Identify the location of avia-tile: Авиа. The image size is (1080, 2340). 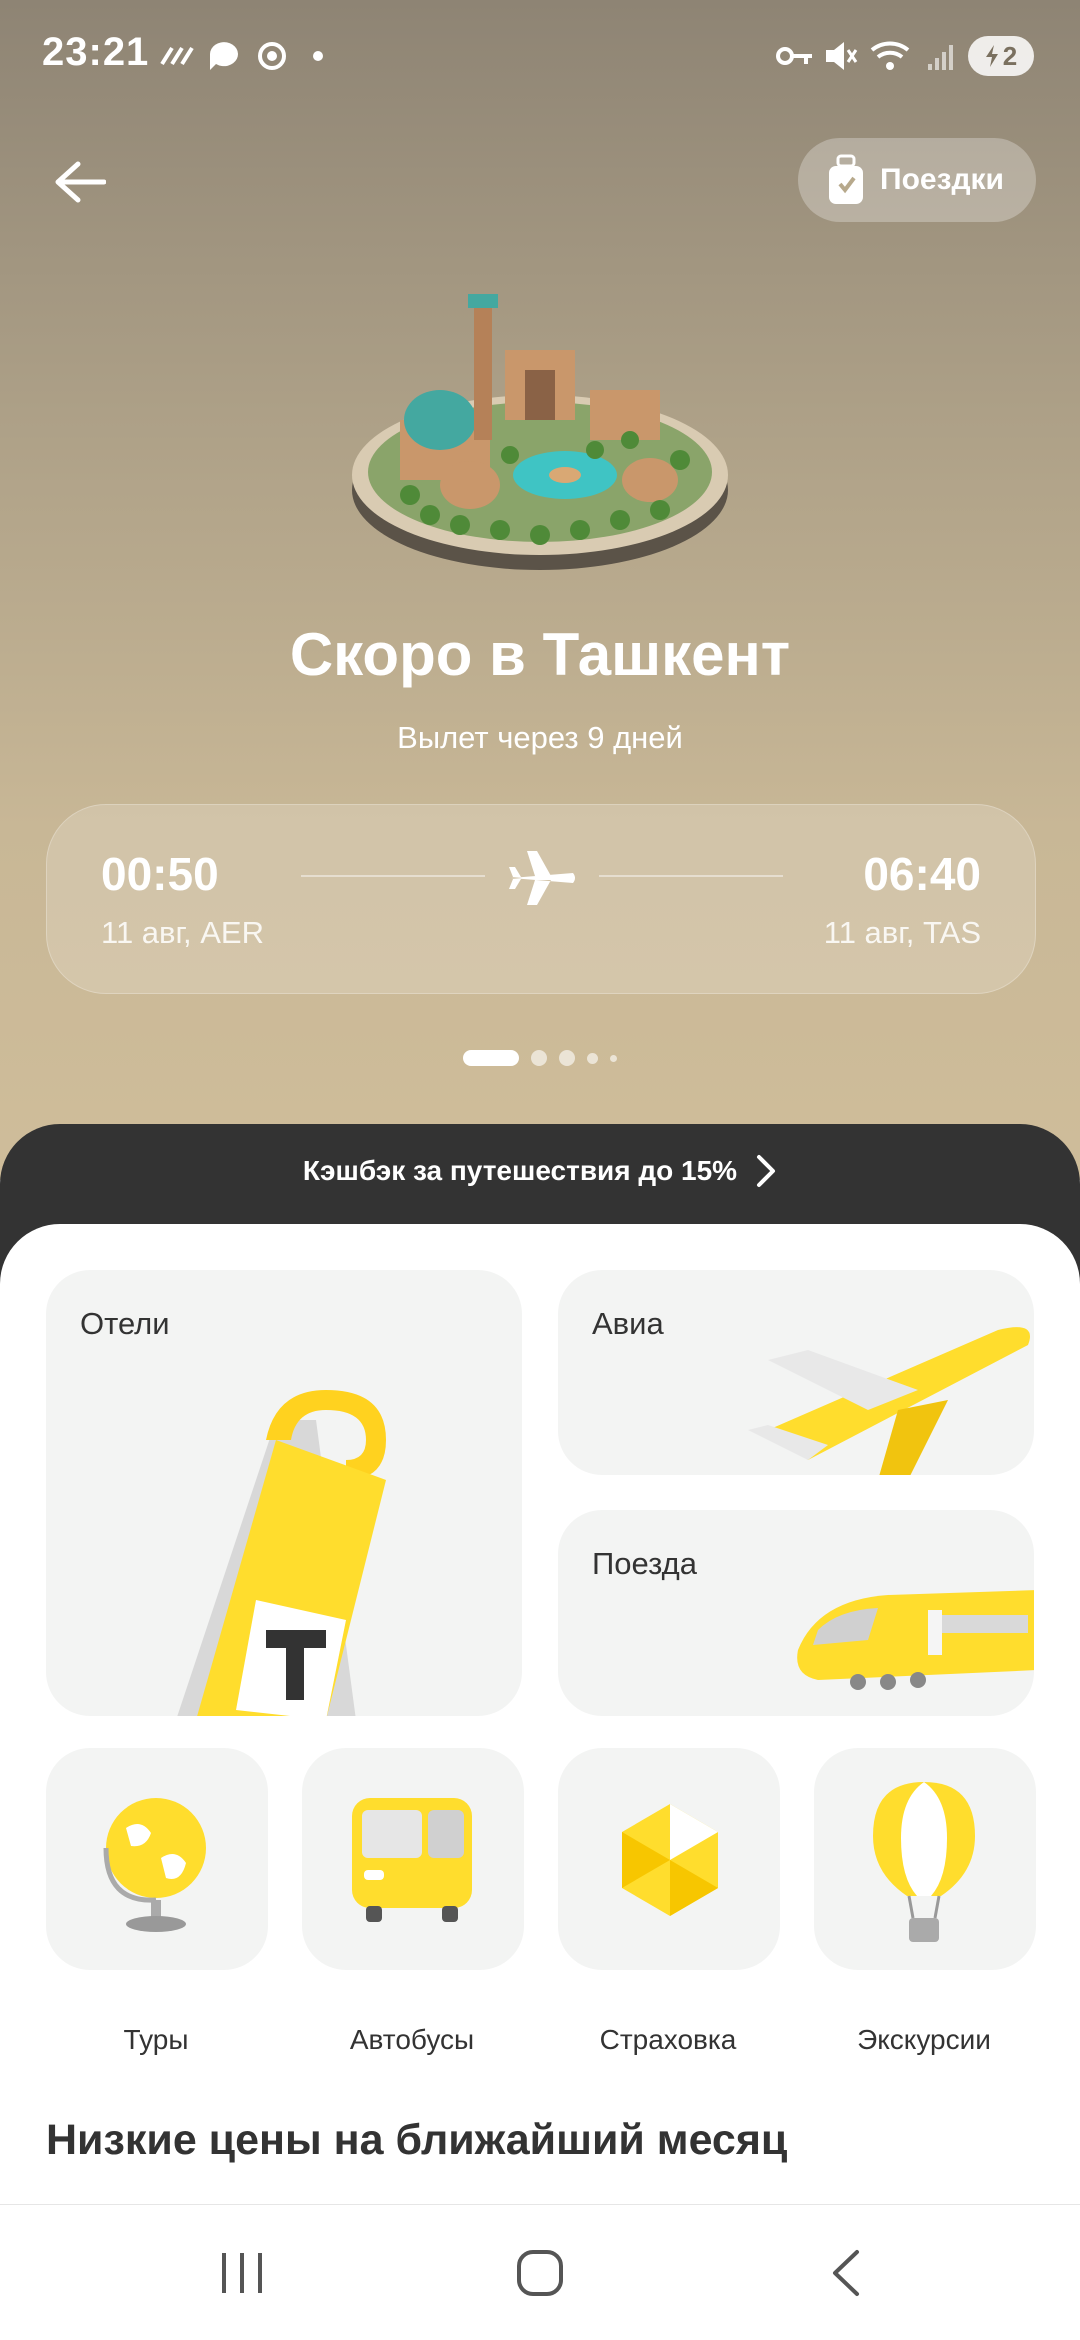
(796, 1372).